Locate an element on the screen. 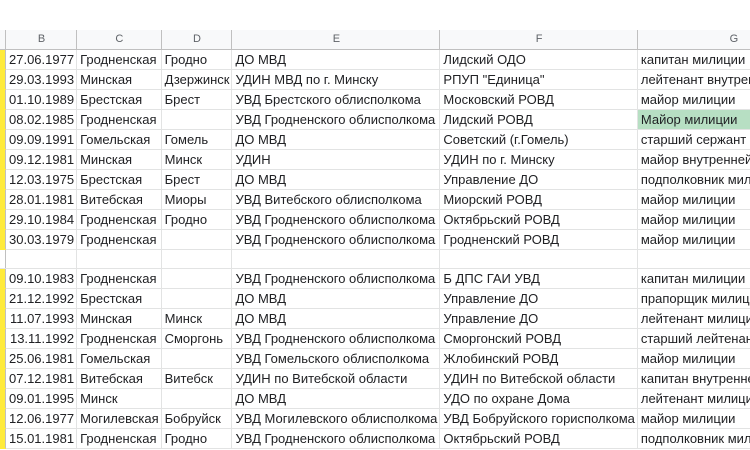 Image resolution: width=750 pixels, height=450 pixels. column-header-b: B is located at coordinates (41, 40).